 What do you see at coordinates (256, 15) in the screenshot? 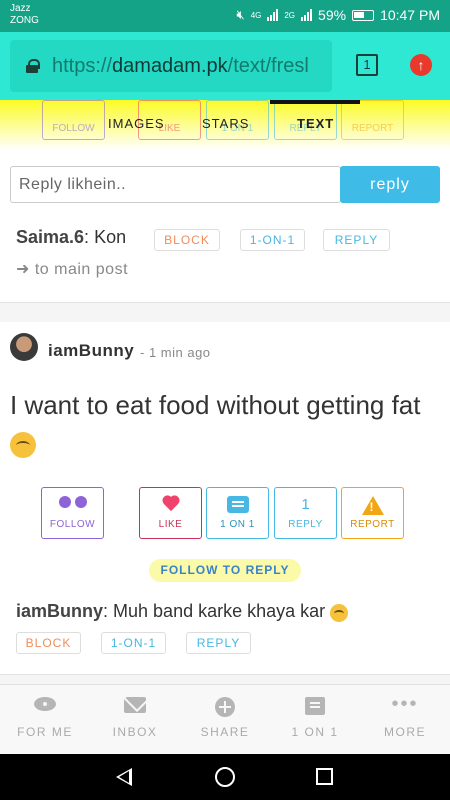
I see `network-1-label: 4G` at bounding box center [256, 15].